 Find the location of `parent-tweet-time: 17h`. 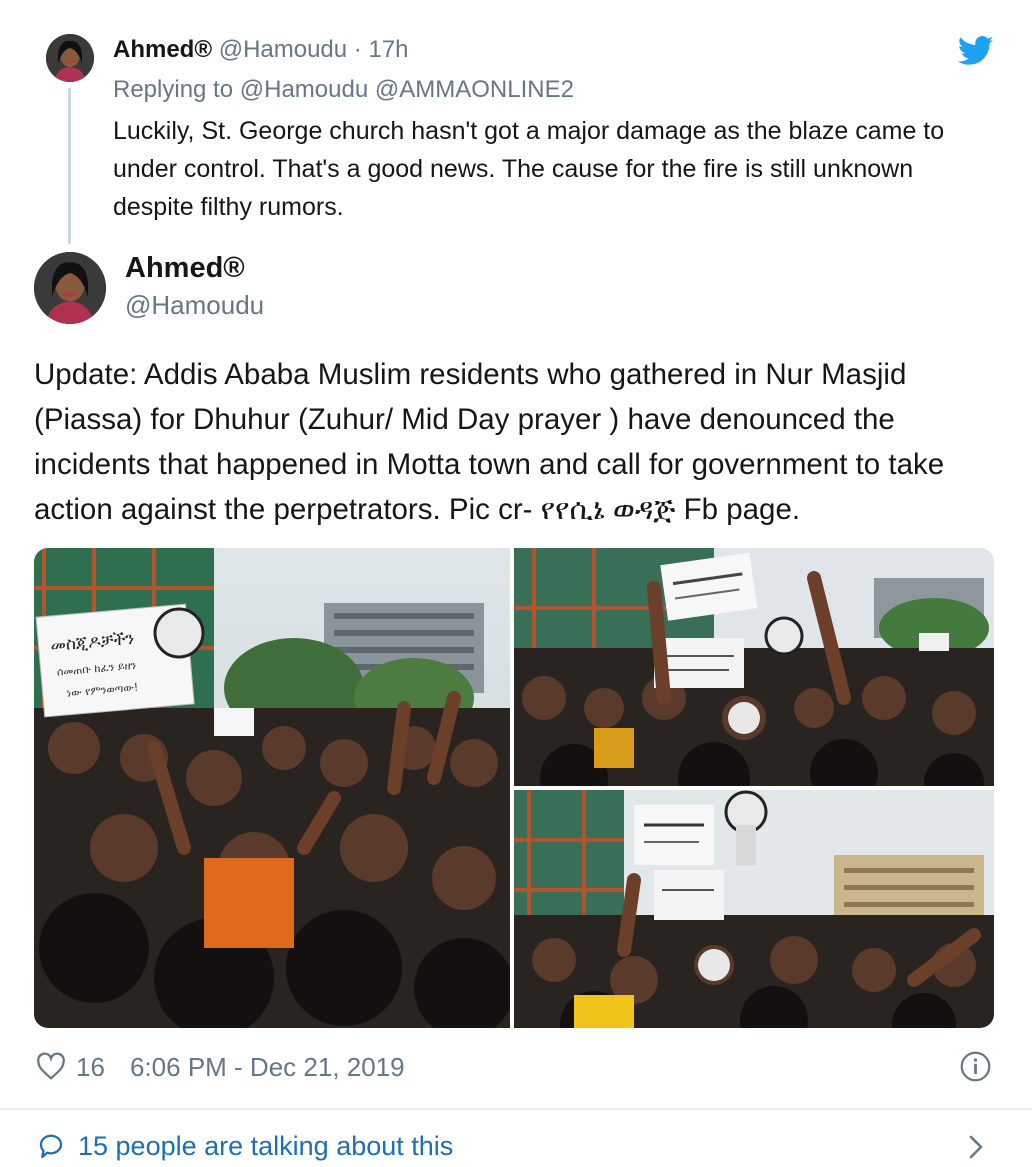

parent-tweet-time: 17h is located at coordinates (388, 49).